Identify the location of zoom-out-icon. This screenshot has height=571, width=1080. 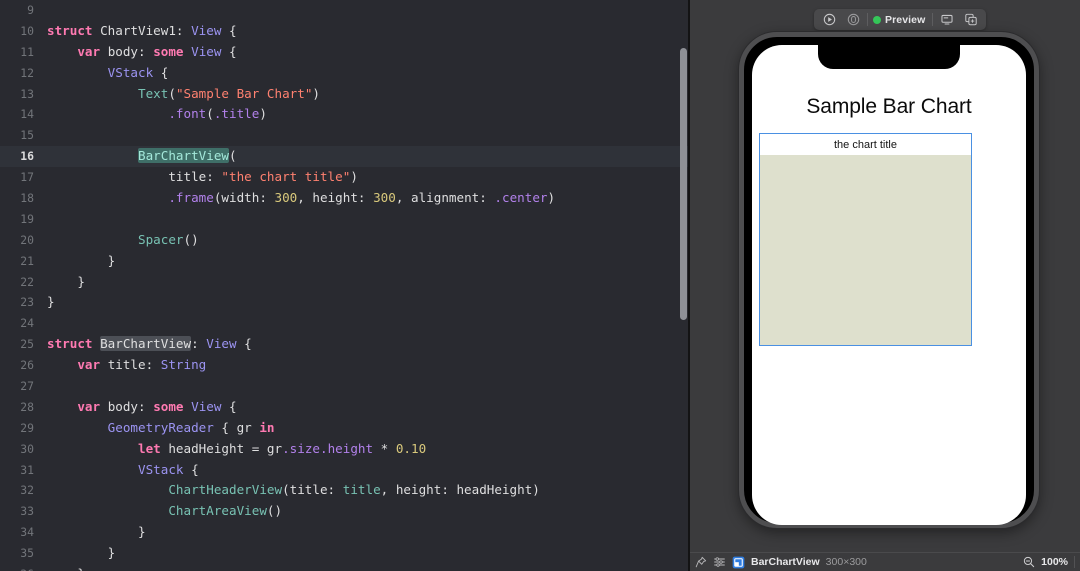
(1029, 562).